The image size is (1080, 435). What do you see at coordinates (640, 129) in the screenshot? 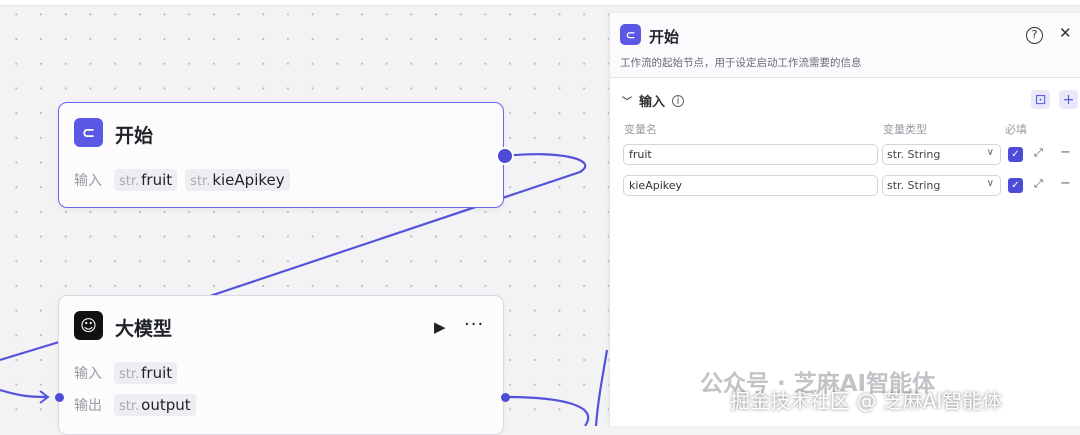
I see `col-name: 变量名` at bounding box center [640, 129].